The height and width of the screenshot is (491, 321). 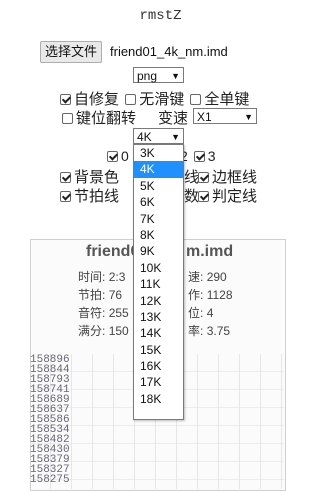 I want to click on keys-option-10k: 10K, so click(x=158, y=268).